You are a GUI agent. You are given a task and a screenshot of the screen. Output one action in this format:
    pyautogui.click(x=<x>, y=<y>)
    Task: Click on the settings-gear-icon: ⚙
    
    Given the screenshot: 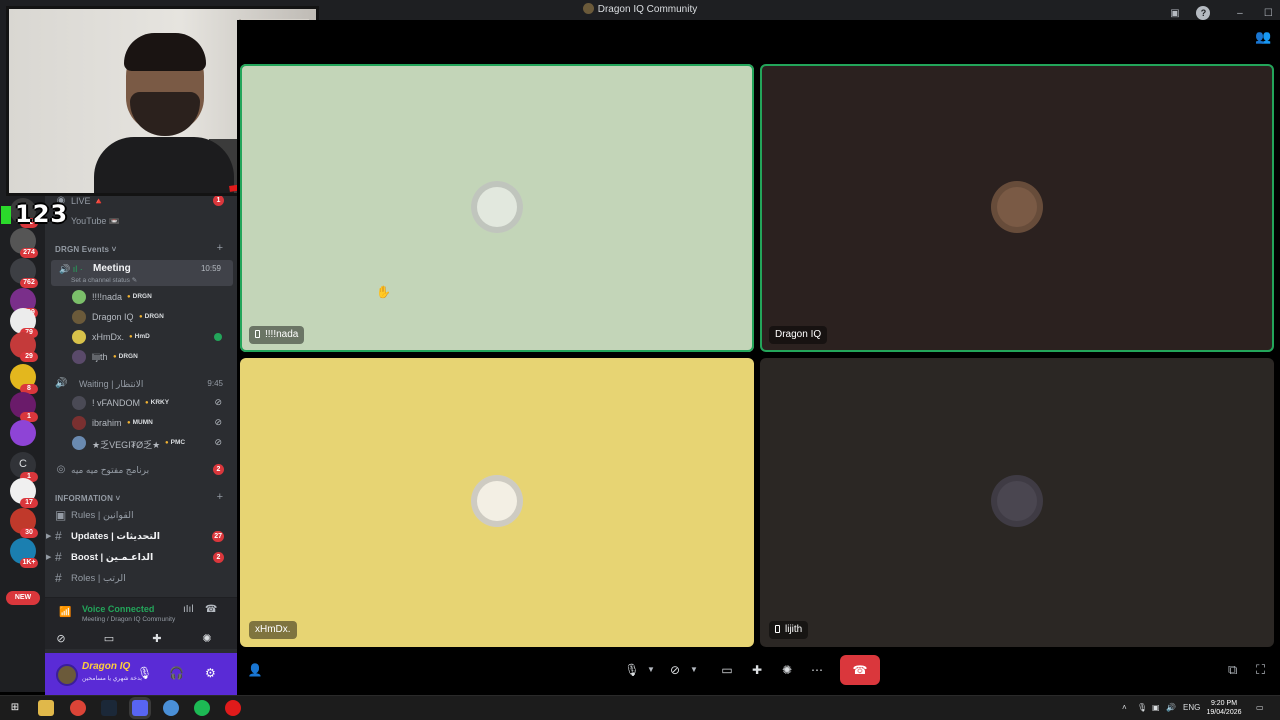 What is the action you would take?
    pyautogui.click(x=210, y=673)
    